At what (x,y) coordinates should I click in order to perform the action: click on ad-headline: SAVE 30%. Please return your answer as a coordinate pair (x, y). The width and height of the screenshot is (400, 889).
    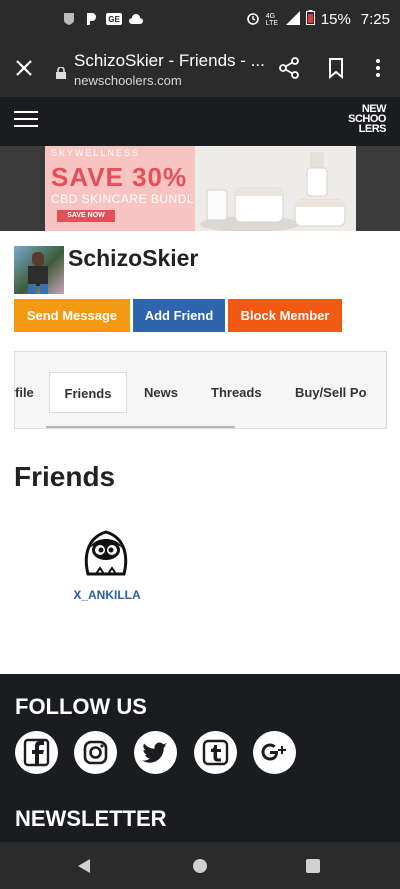
    Looking at the image, I should click on (119, 177).